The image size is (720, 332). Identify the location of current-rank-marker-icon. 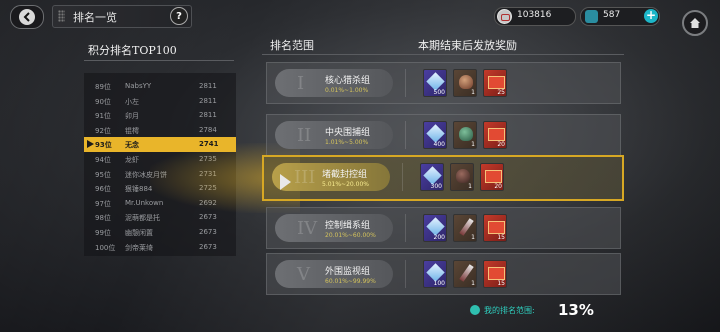
(90, 144).